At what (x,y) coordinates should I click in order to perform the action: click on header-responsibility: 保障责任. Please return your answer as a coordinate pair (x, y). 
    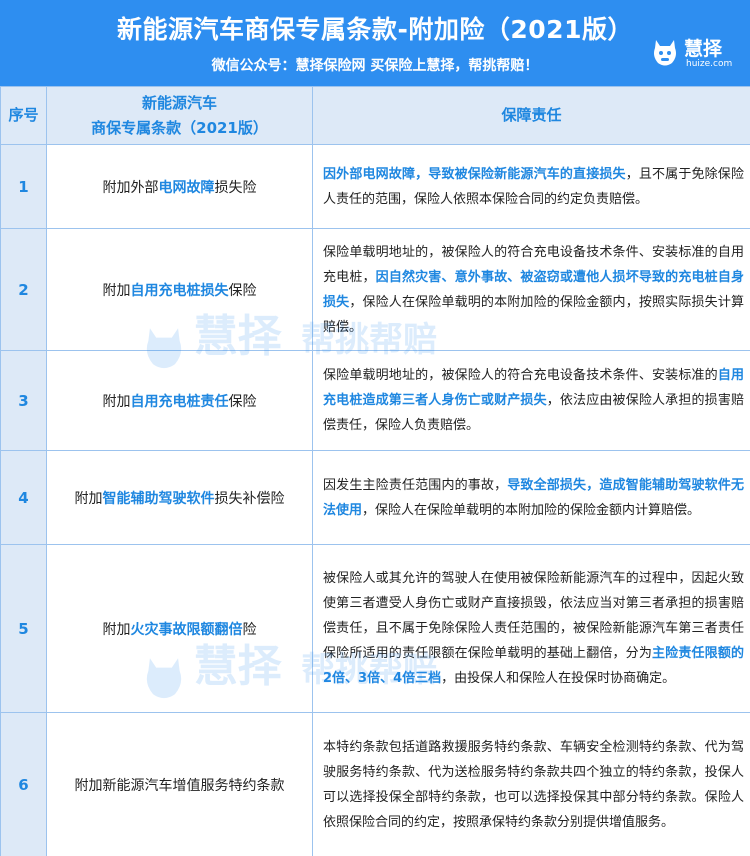
    Looking at the image, I should click on (531, 115).